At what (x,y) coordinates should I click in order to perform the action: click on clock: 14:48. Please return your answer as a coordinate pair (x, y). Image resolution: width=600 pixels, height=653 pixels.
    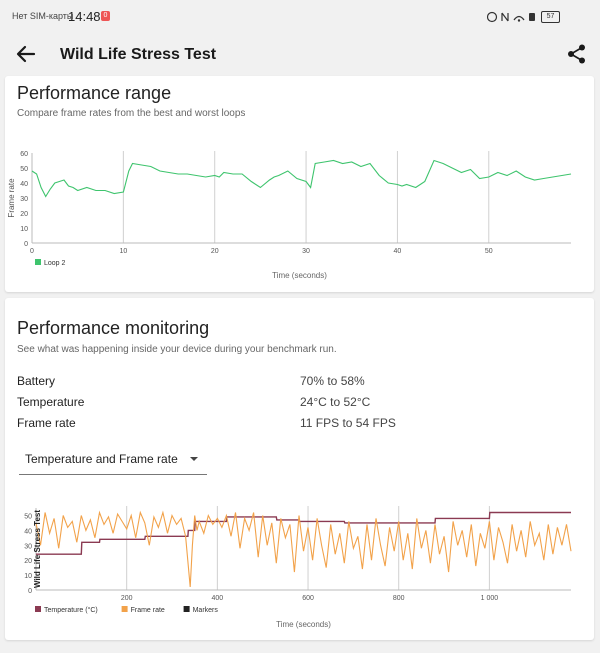
    Looking at the image, I should click on (84, 16).